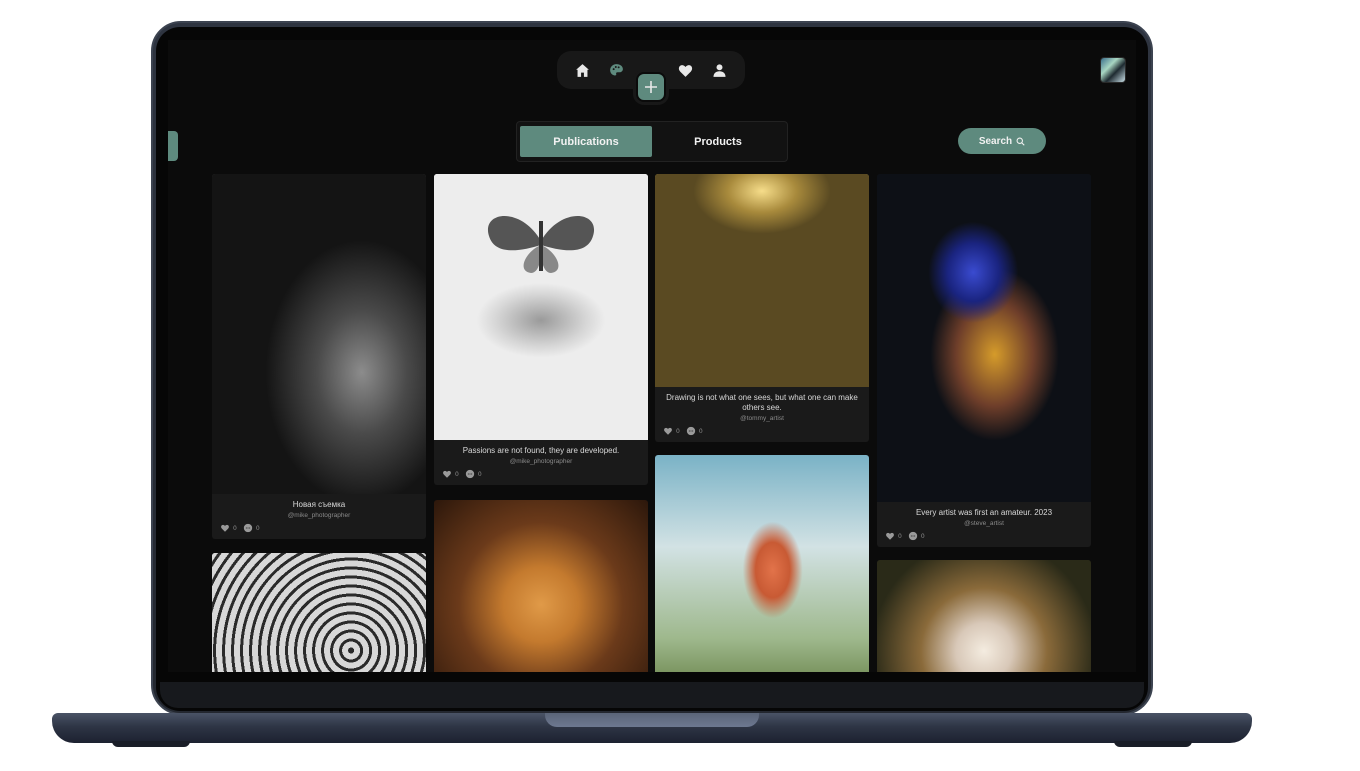 The image size is (1360, 771). Describe the element at coordinates (718, 141) in the screenshot. I see `tab-products: Products` at that location.